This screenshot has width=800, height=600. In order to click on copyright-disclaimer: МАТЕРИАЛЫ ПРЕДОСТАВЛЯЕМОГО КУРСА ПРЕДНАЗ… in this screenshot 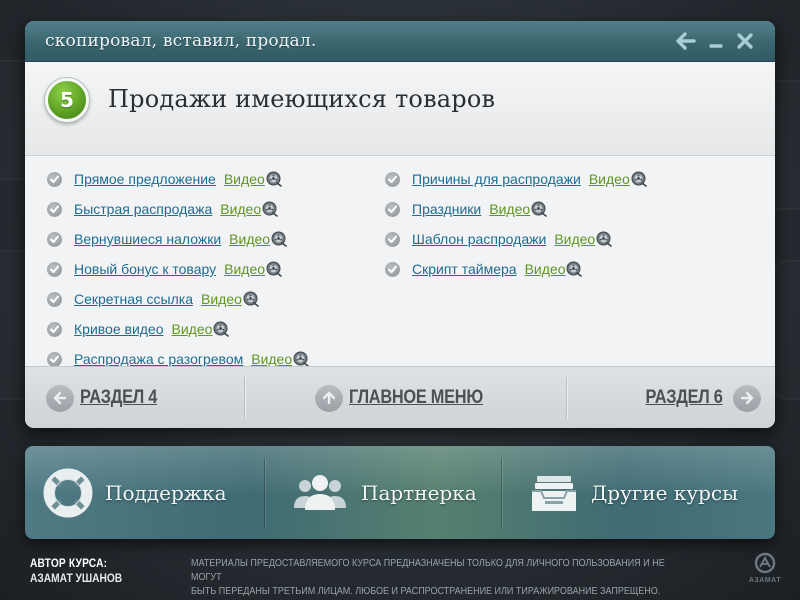, I will do `click(443, 578)`.